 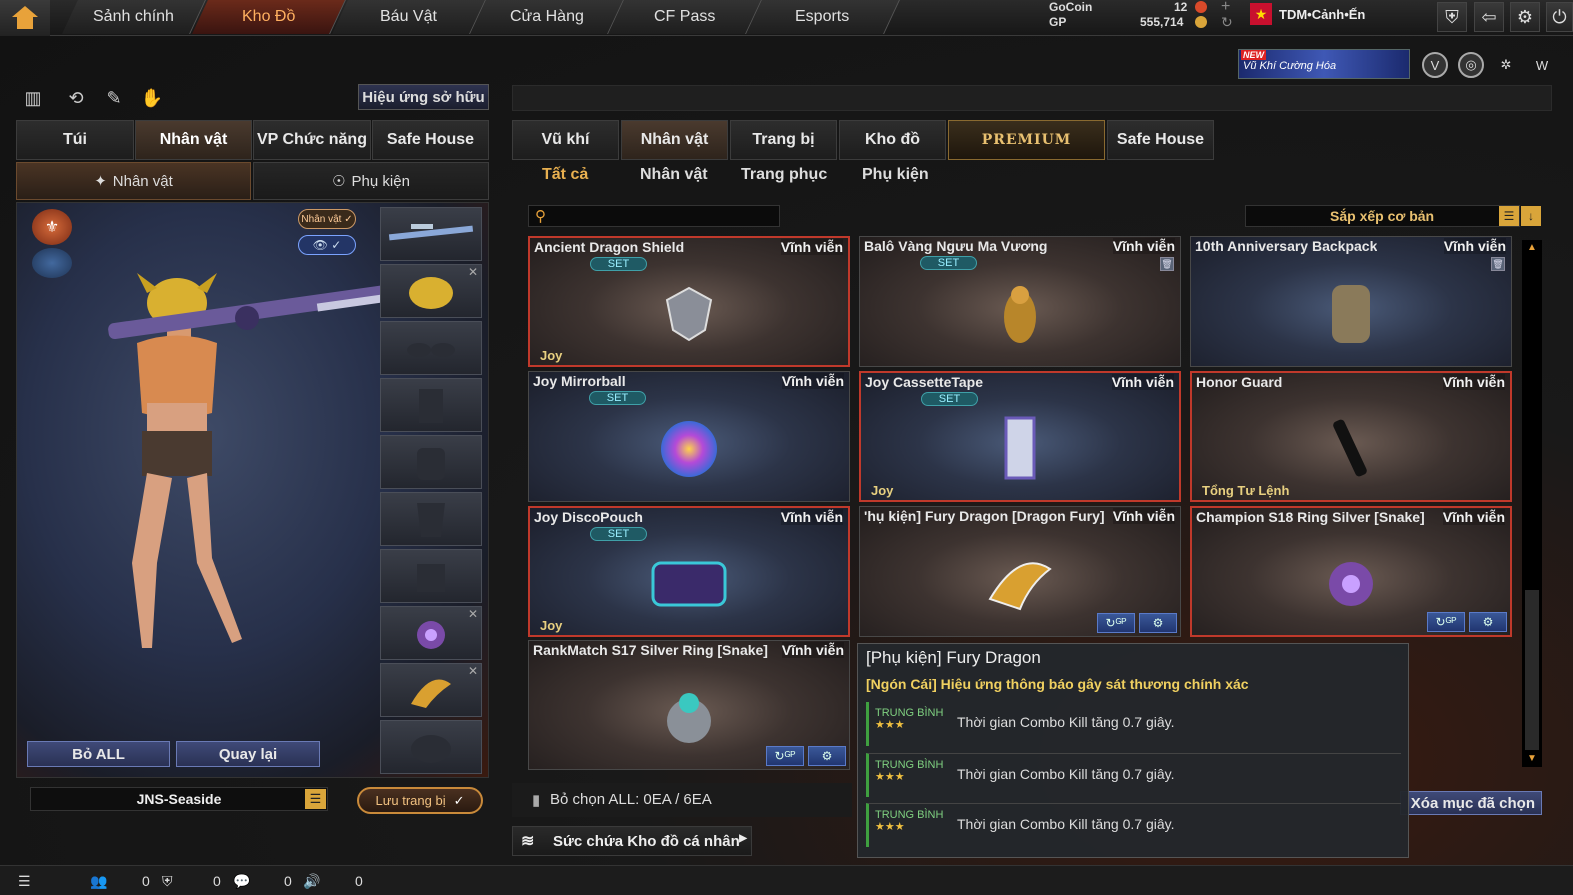 What do you see at coordinates (423, 97) in the screenshot?
I see `ownership-effect-button: Hiệu ứng sở hữu` at bounding box center [423, 97].